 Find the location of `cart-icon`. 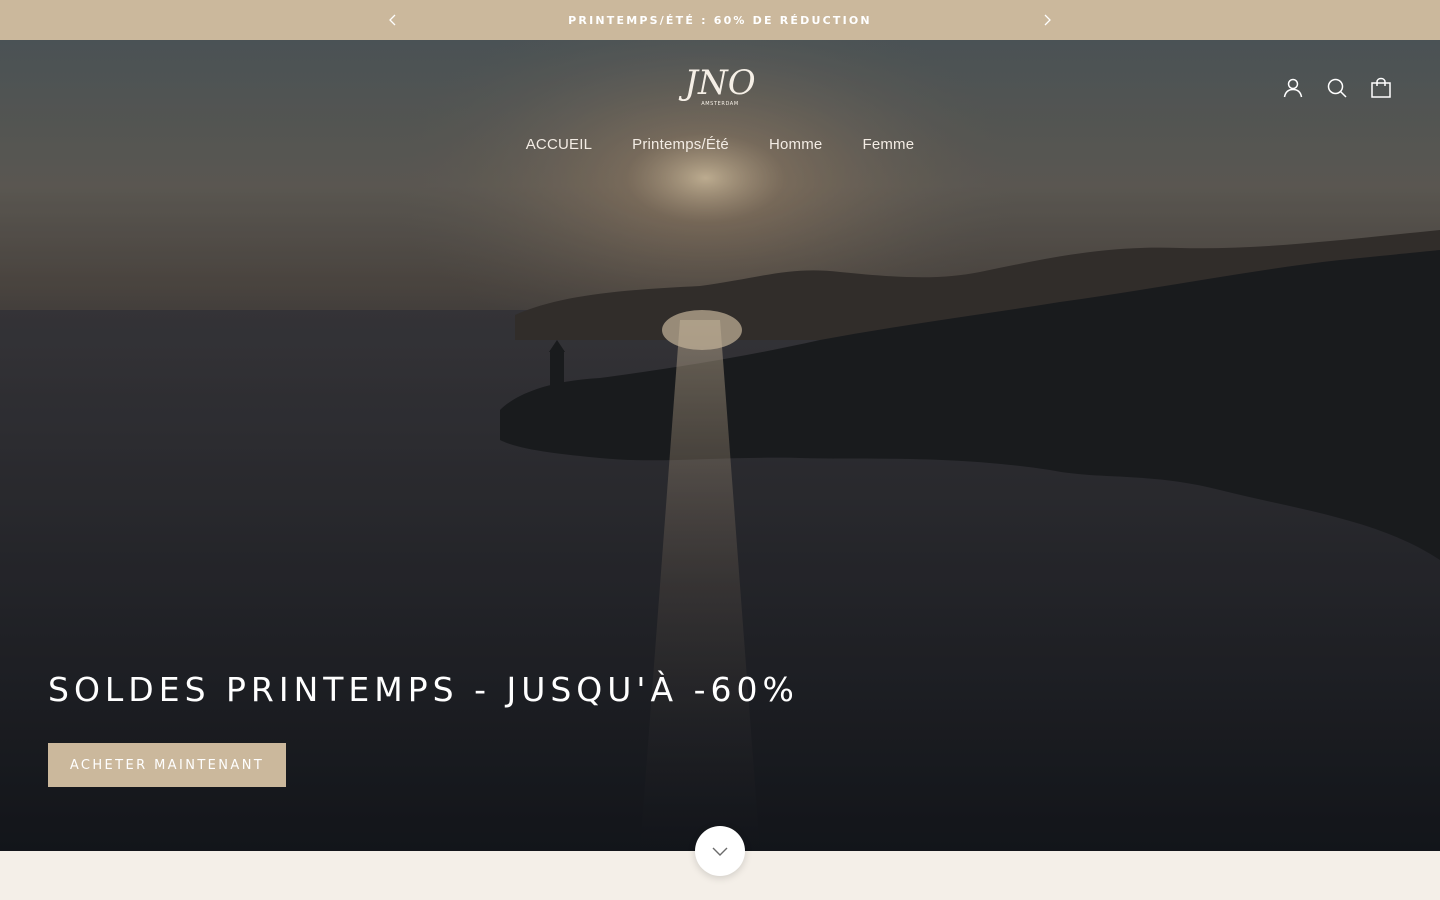

cart-icon is located at coordinates (1381, 88).